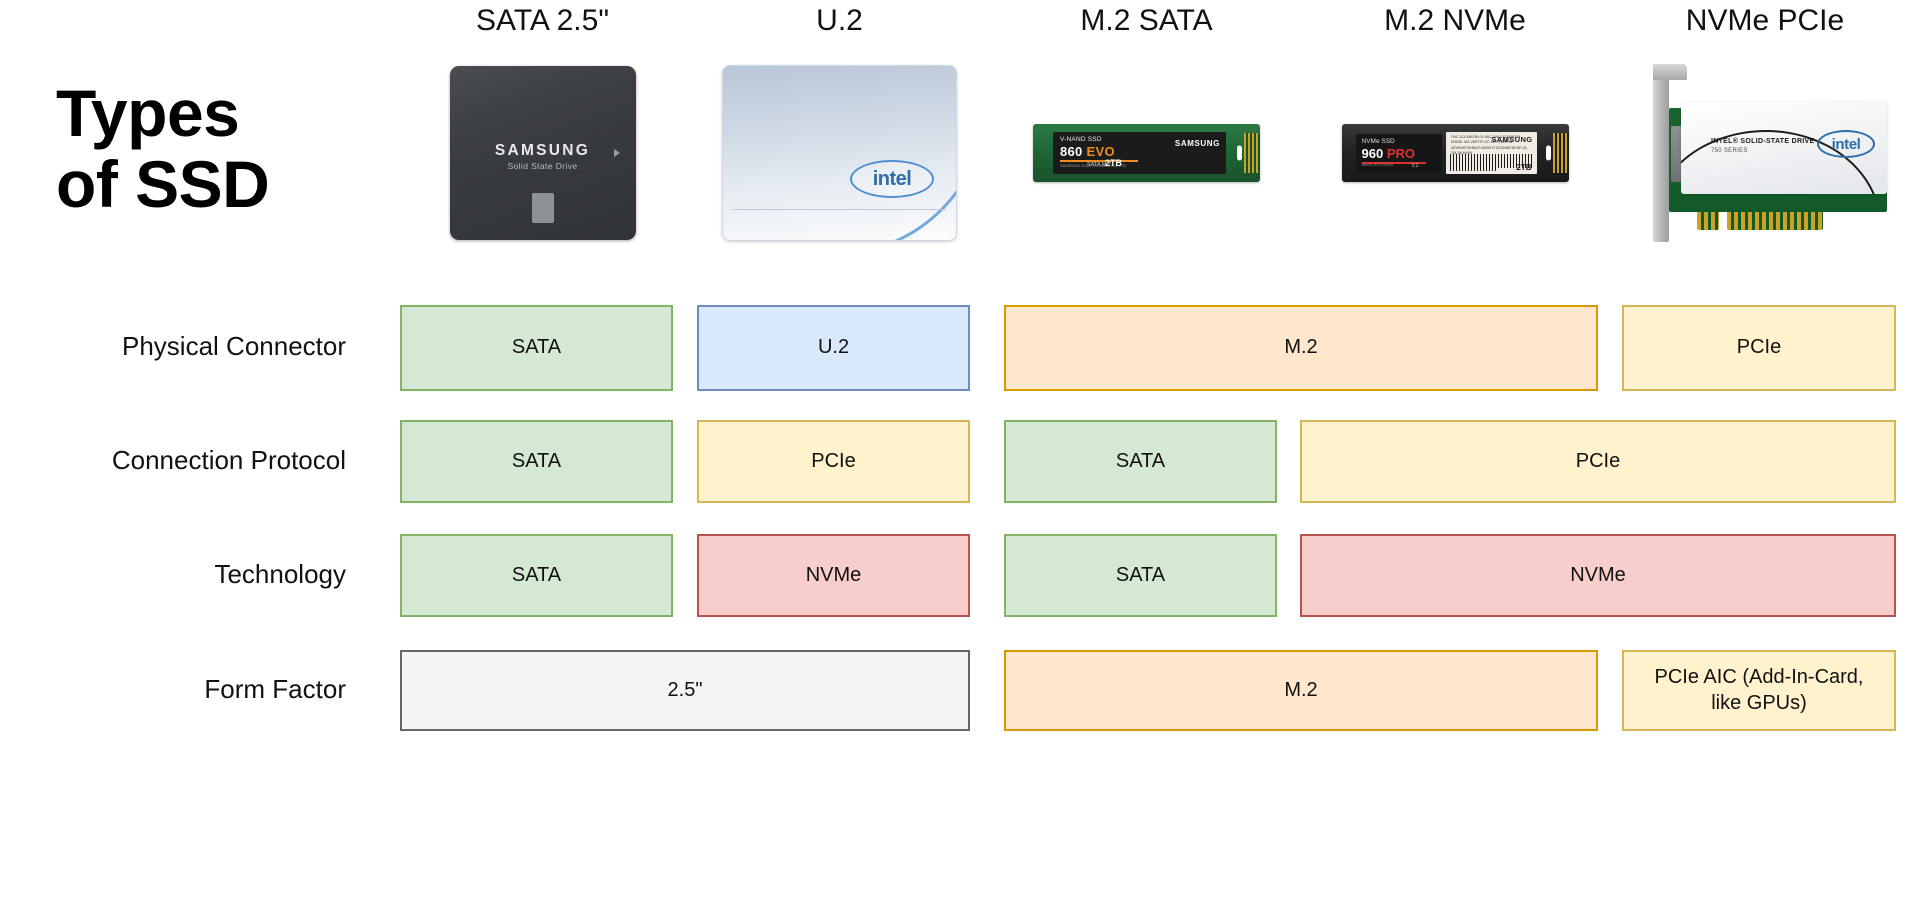 This screenshot has width=1914, height=904. What do you see at coordinates (1146, 20) in the screenshot?
I see `column-header-m2-sata: M.2 SATA` at bounding box center [1146, 20].